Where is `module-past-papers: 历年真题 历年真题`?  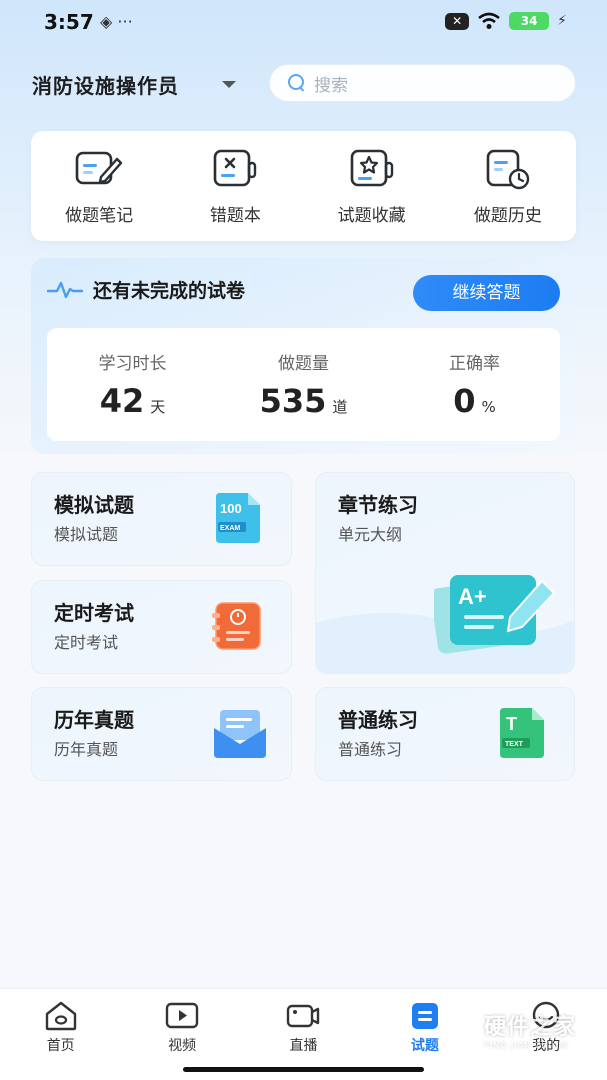
module-past-papers: 历年真题 历年真题 is located at coordinates (161, 734).